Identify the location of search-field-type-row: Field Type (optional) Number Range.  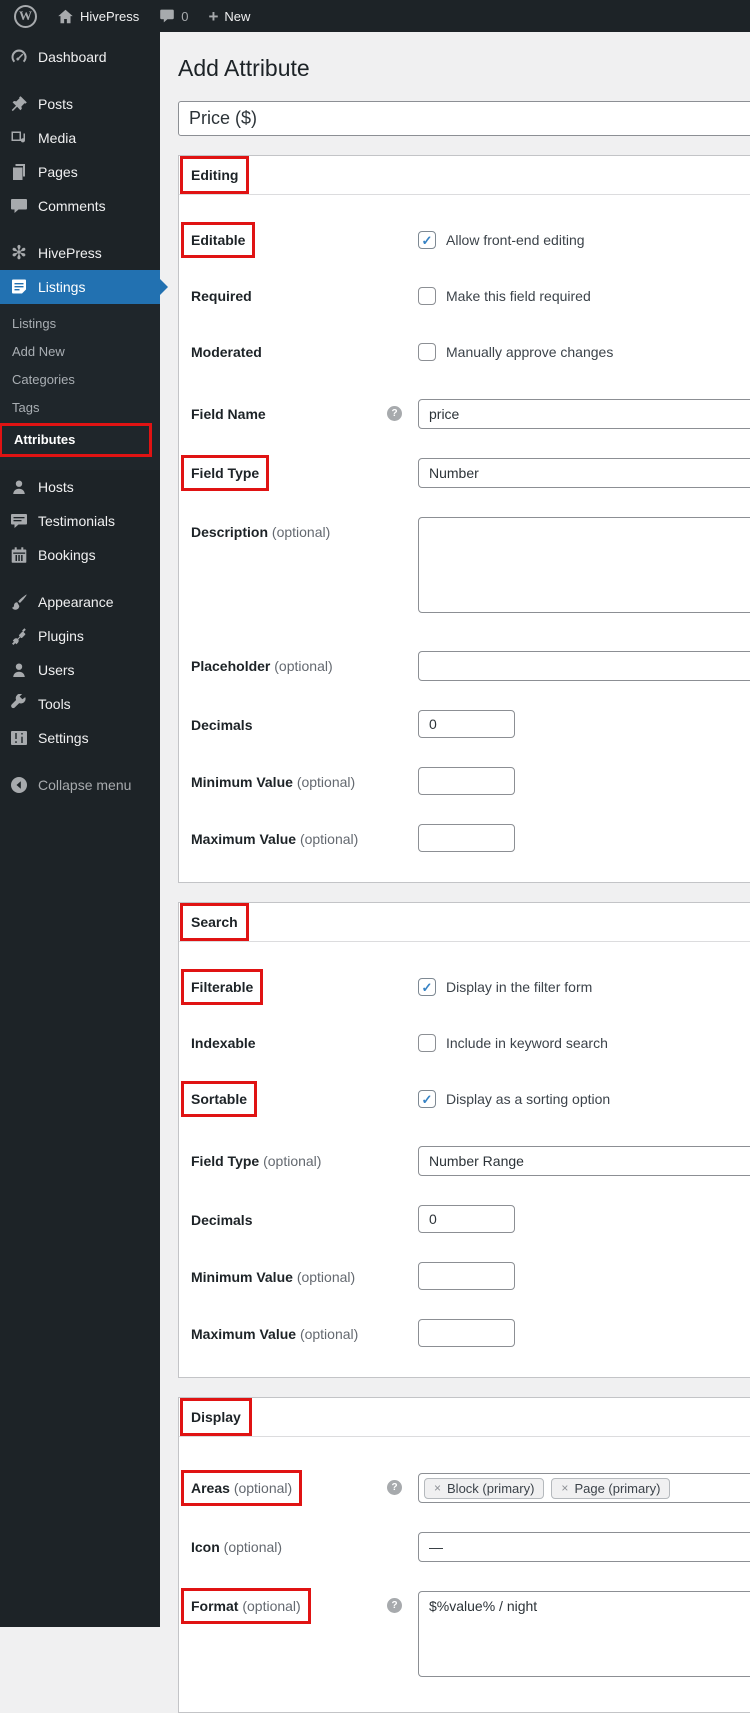
(470, 1161).